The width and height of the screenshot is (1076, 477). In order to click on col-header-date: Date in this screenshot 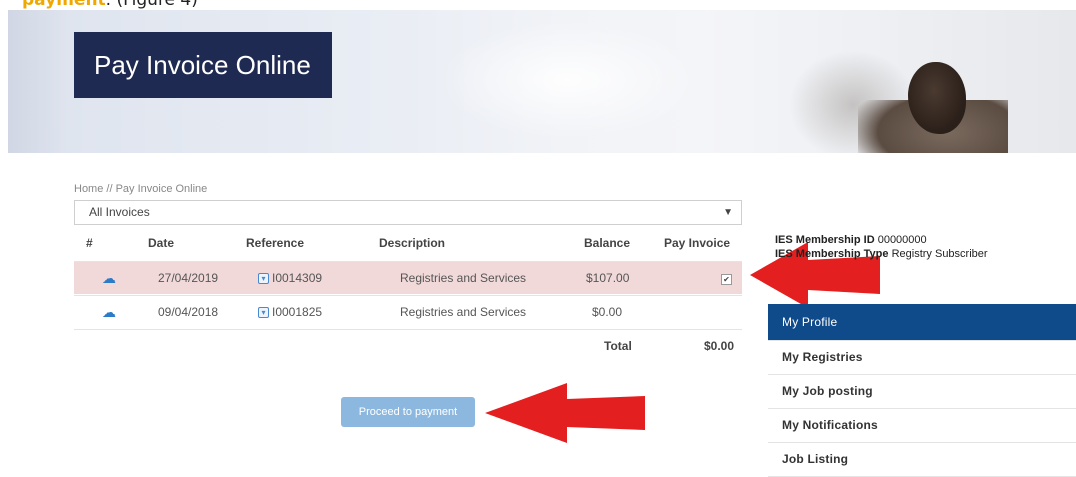, I will do `click(161, 243)`.